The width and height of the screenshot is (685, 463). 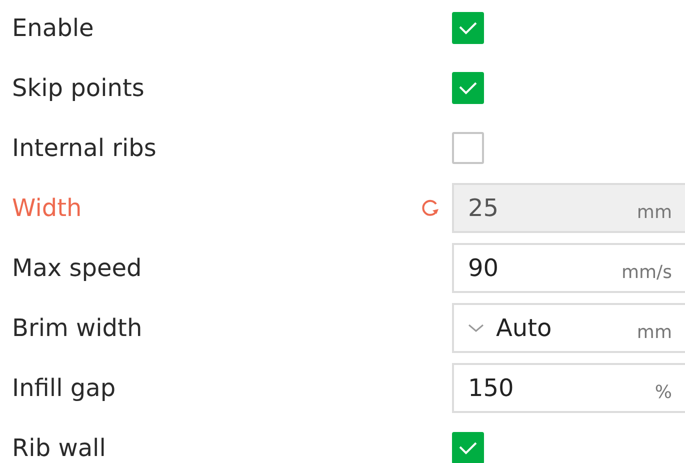 I want to click on input-field: 150 %, so click(x=568, y=388).